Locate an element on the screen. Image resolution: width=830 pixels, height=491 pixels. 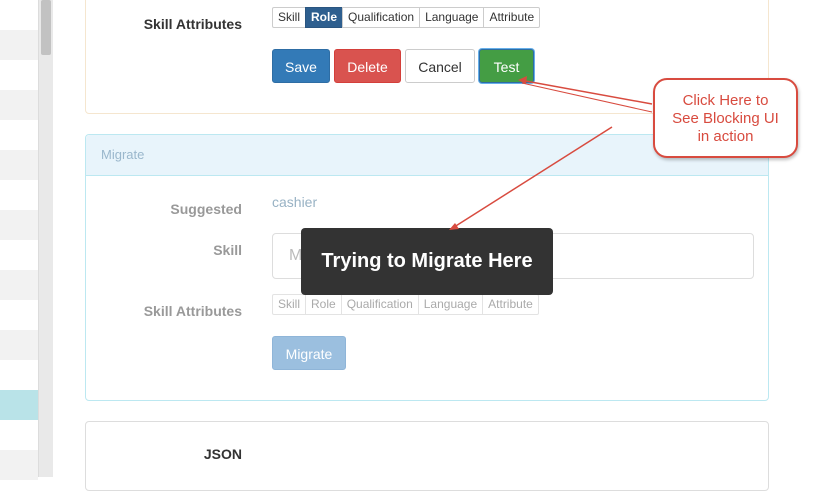
delete-button: Delete is located at coordinates (367, 66).